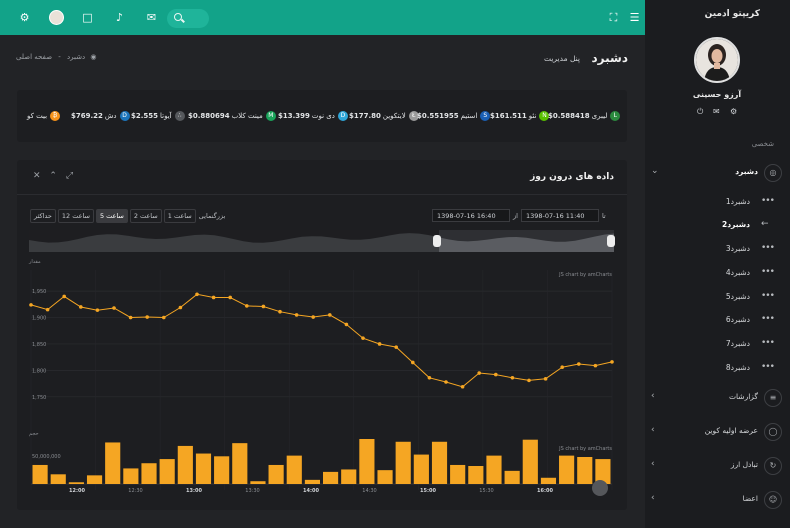 The image size is (790, 528). I want to click on ticker-item: $161.511 نئو N, so click(520, 116).